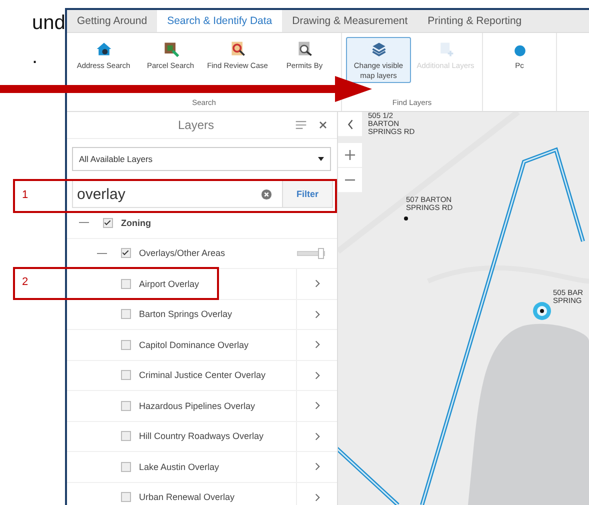 The height and width of the screenshot is (505, 589). What do you see at coordinates (194, 345) in the screenshot?
I see `layer-label: Capitol Dominance Overlay` at bounding box center [194, 345].